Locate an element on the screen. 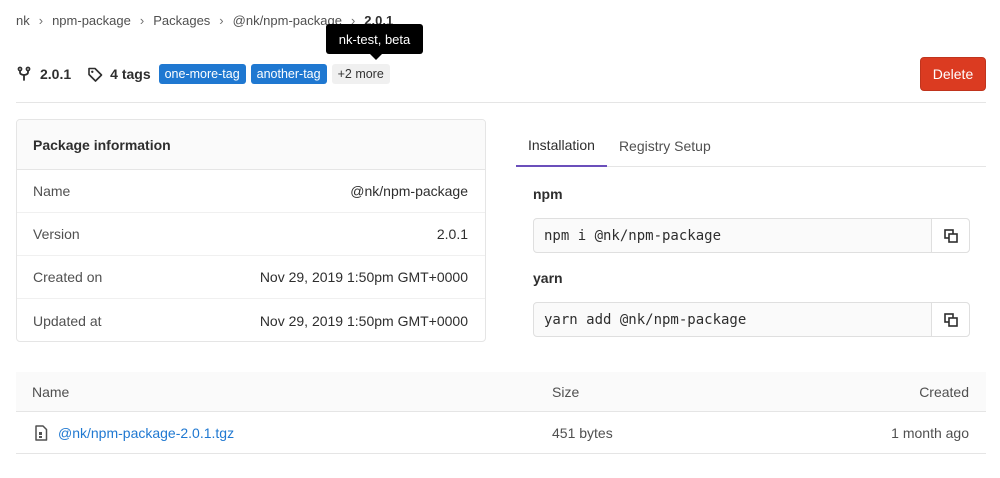 The image size is (1000, 478). divider is located at coordinates (501, 102).